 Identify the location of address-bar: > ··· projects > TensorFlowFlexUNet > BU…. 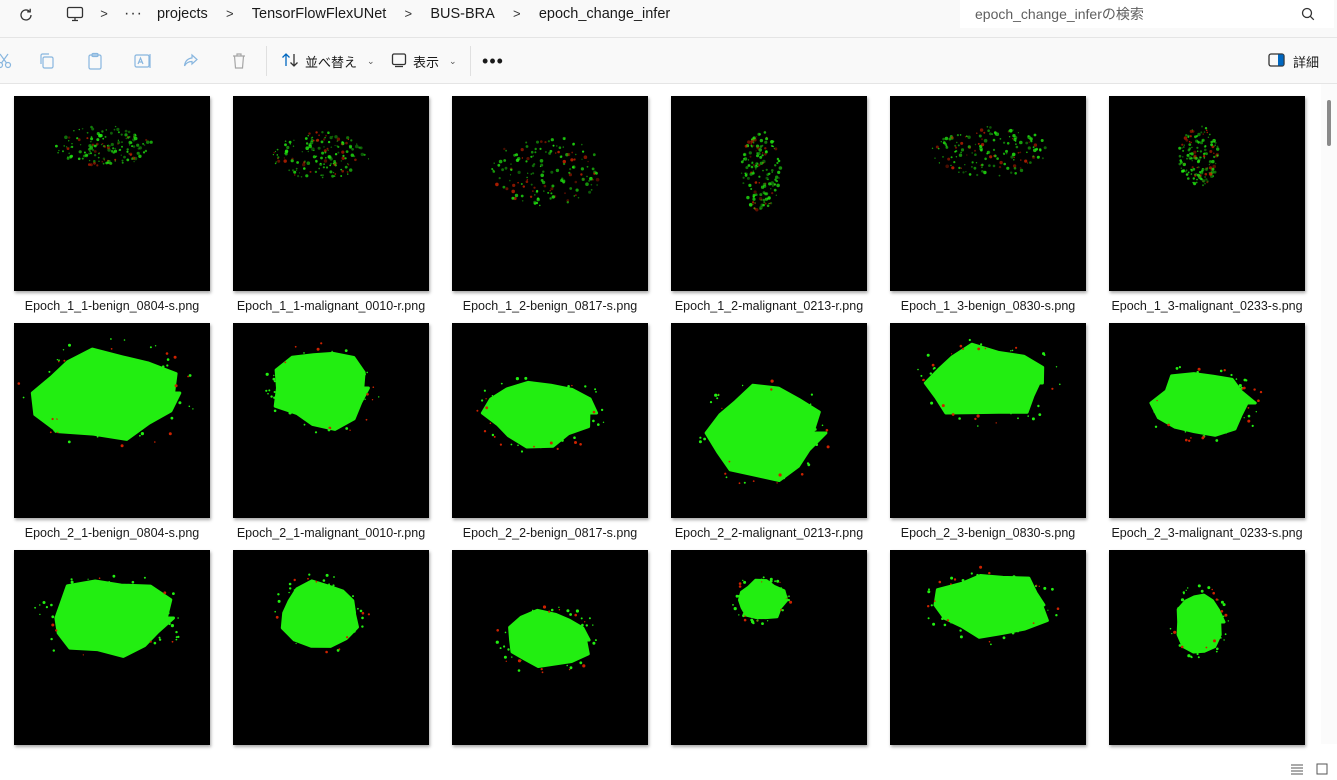
(668, 19).